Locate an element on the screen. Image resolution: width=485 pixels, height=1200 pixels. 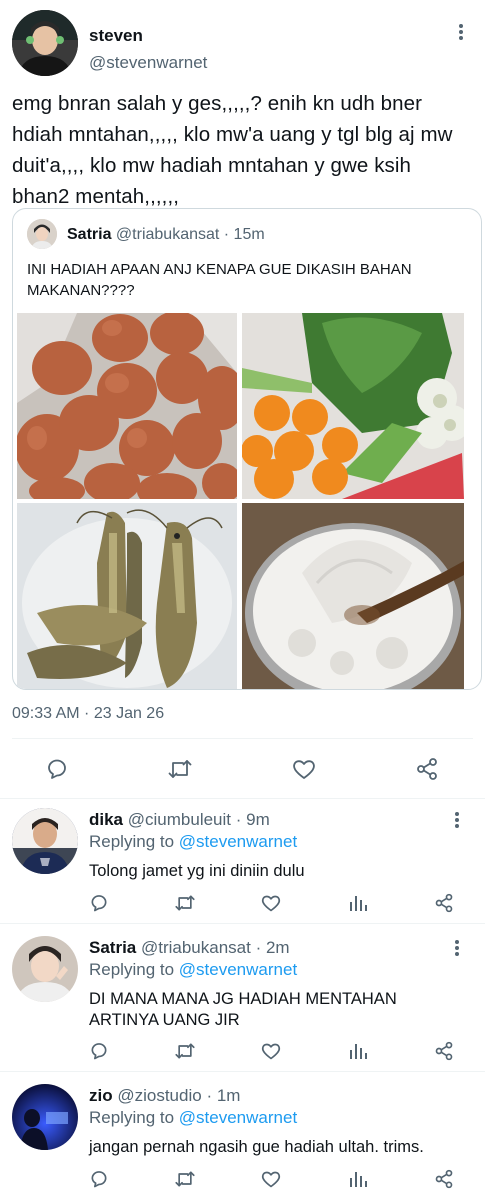
reply-header: dika @ciumbuleuit · 9m is located at coordinates (179, 820).